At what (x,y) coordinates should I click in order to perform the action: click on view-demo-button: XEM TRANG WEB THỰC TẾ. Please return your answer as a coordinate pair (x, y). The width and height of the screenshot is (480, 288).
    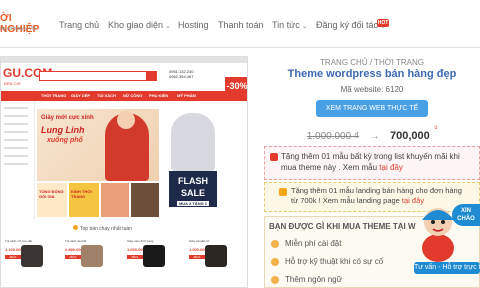
    Looking at the image, I should click on (372, 108).